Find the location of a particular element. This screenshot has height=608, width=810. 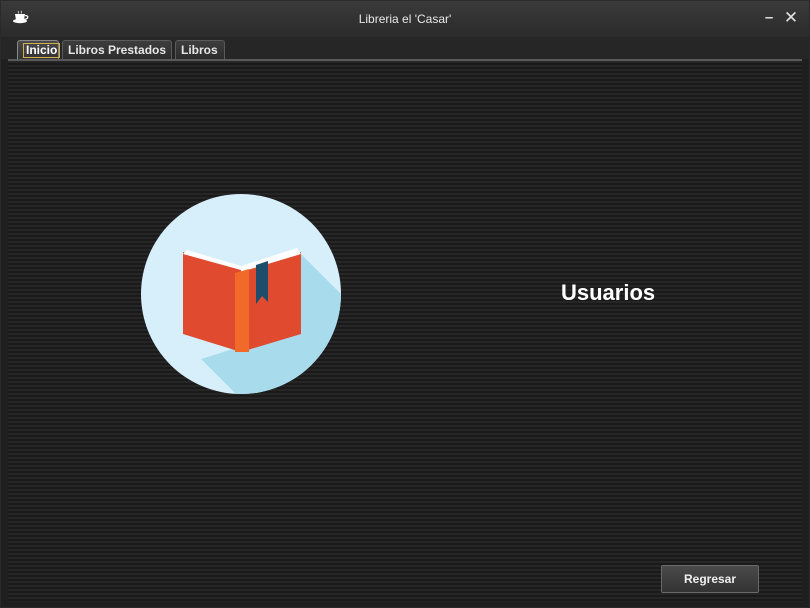

tab-label: Inicio is located at coordinates (42, 50).